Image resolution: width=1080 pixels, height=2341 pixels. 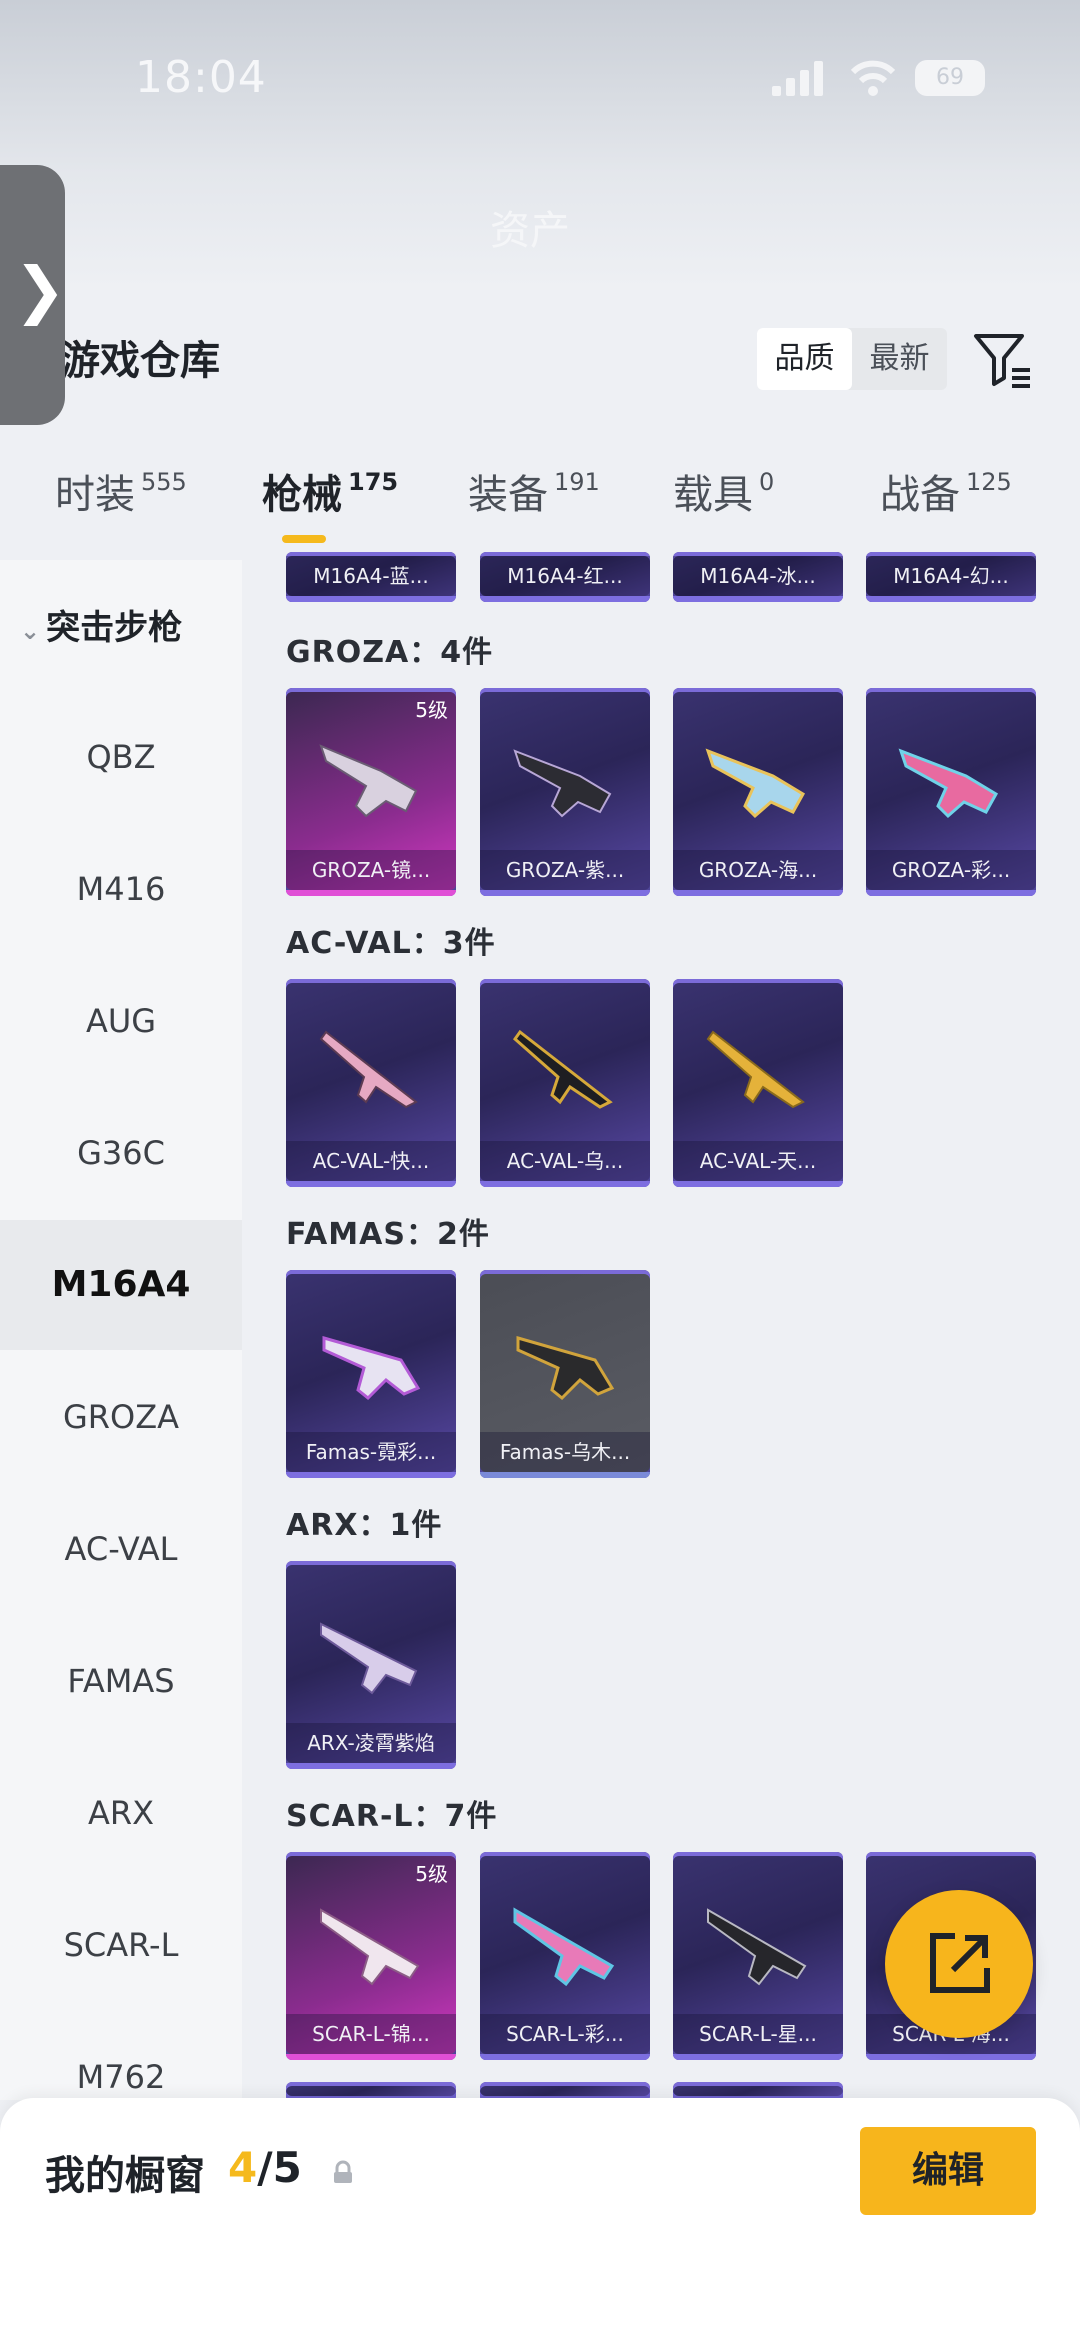 I want to click on tab-supplies: 战备 125, so click(x=946, y=491).